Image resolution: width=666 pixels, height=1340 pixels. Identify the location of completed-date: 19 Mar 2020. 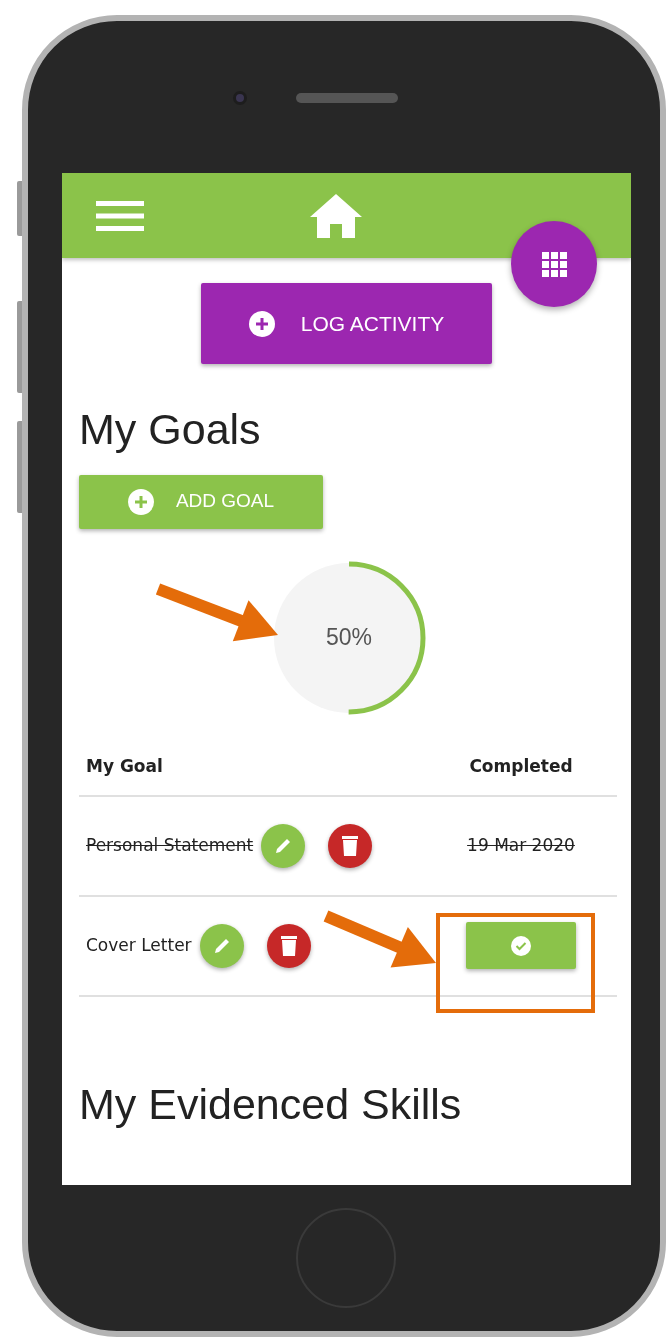
(521, 845).